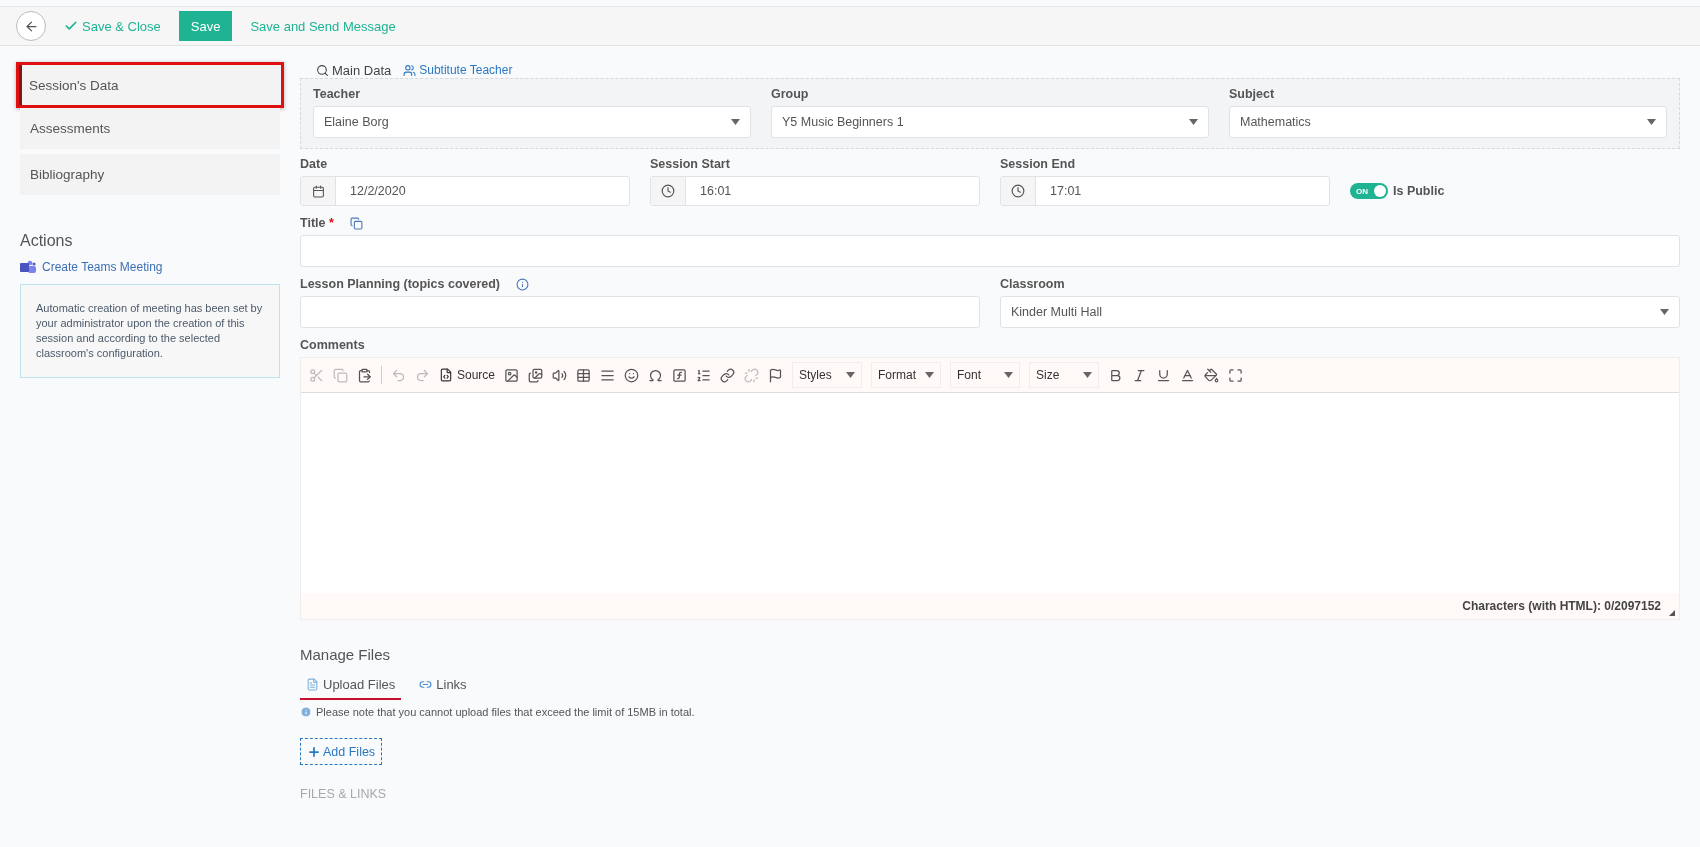 This screenshot has height=847, width=1700. I want to click on toolbar-dropdown: Format, so click(906, 375).